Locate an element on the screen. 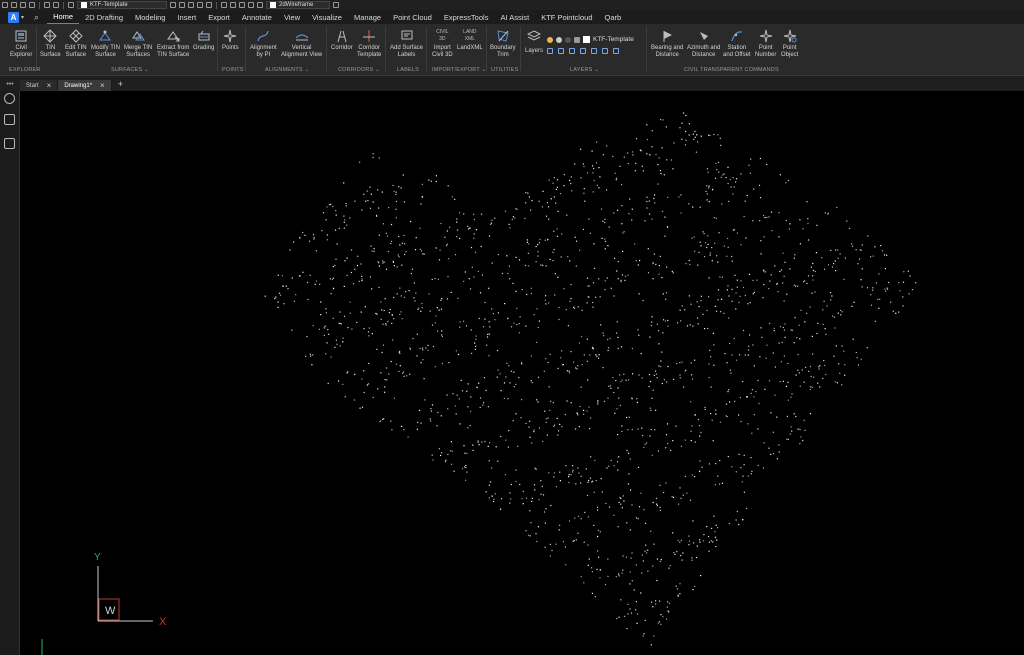  tin-surface-icon is located at coordinates (50, 36).